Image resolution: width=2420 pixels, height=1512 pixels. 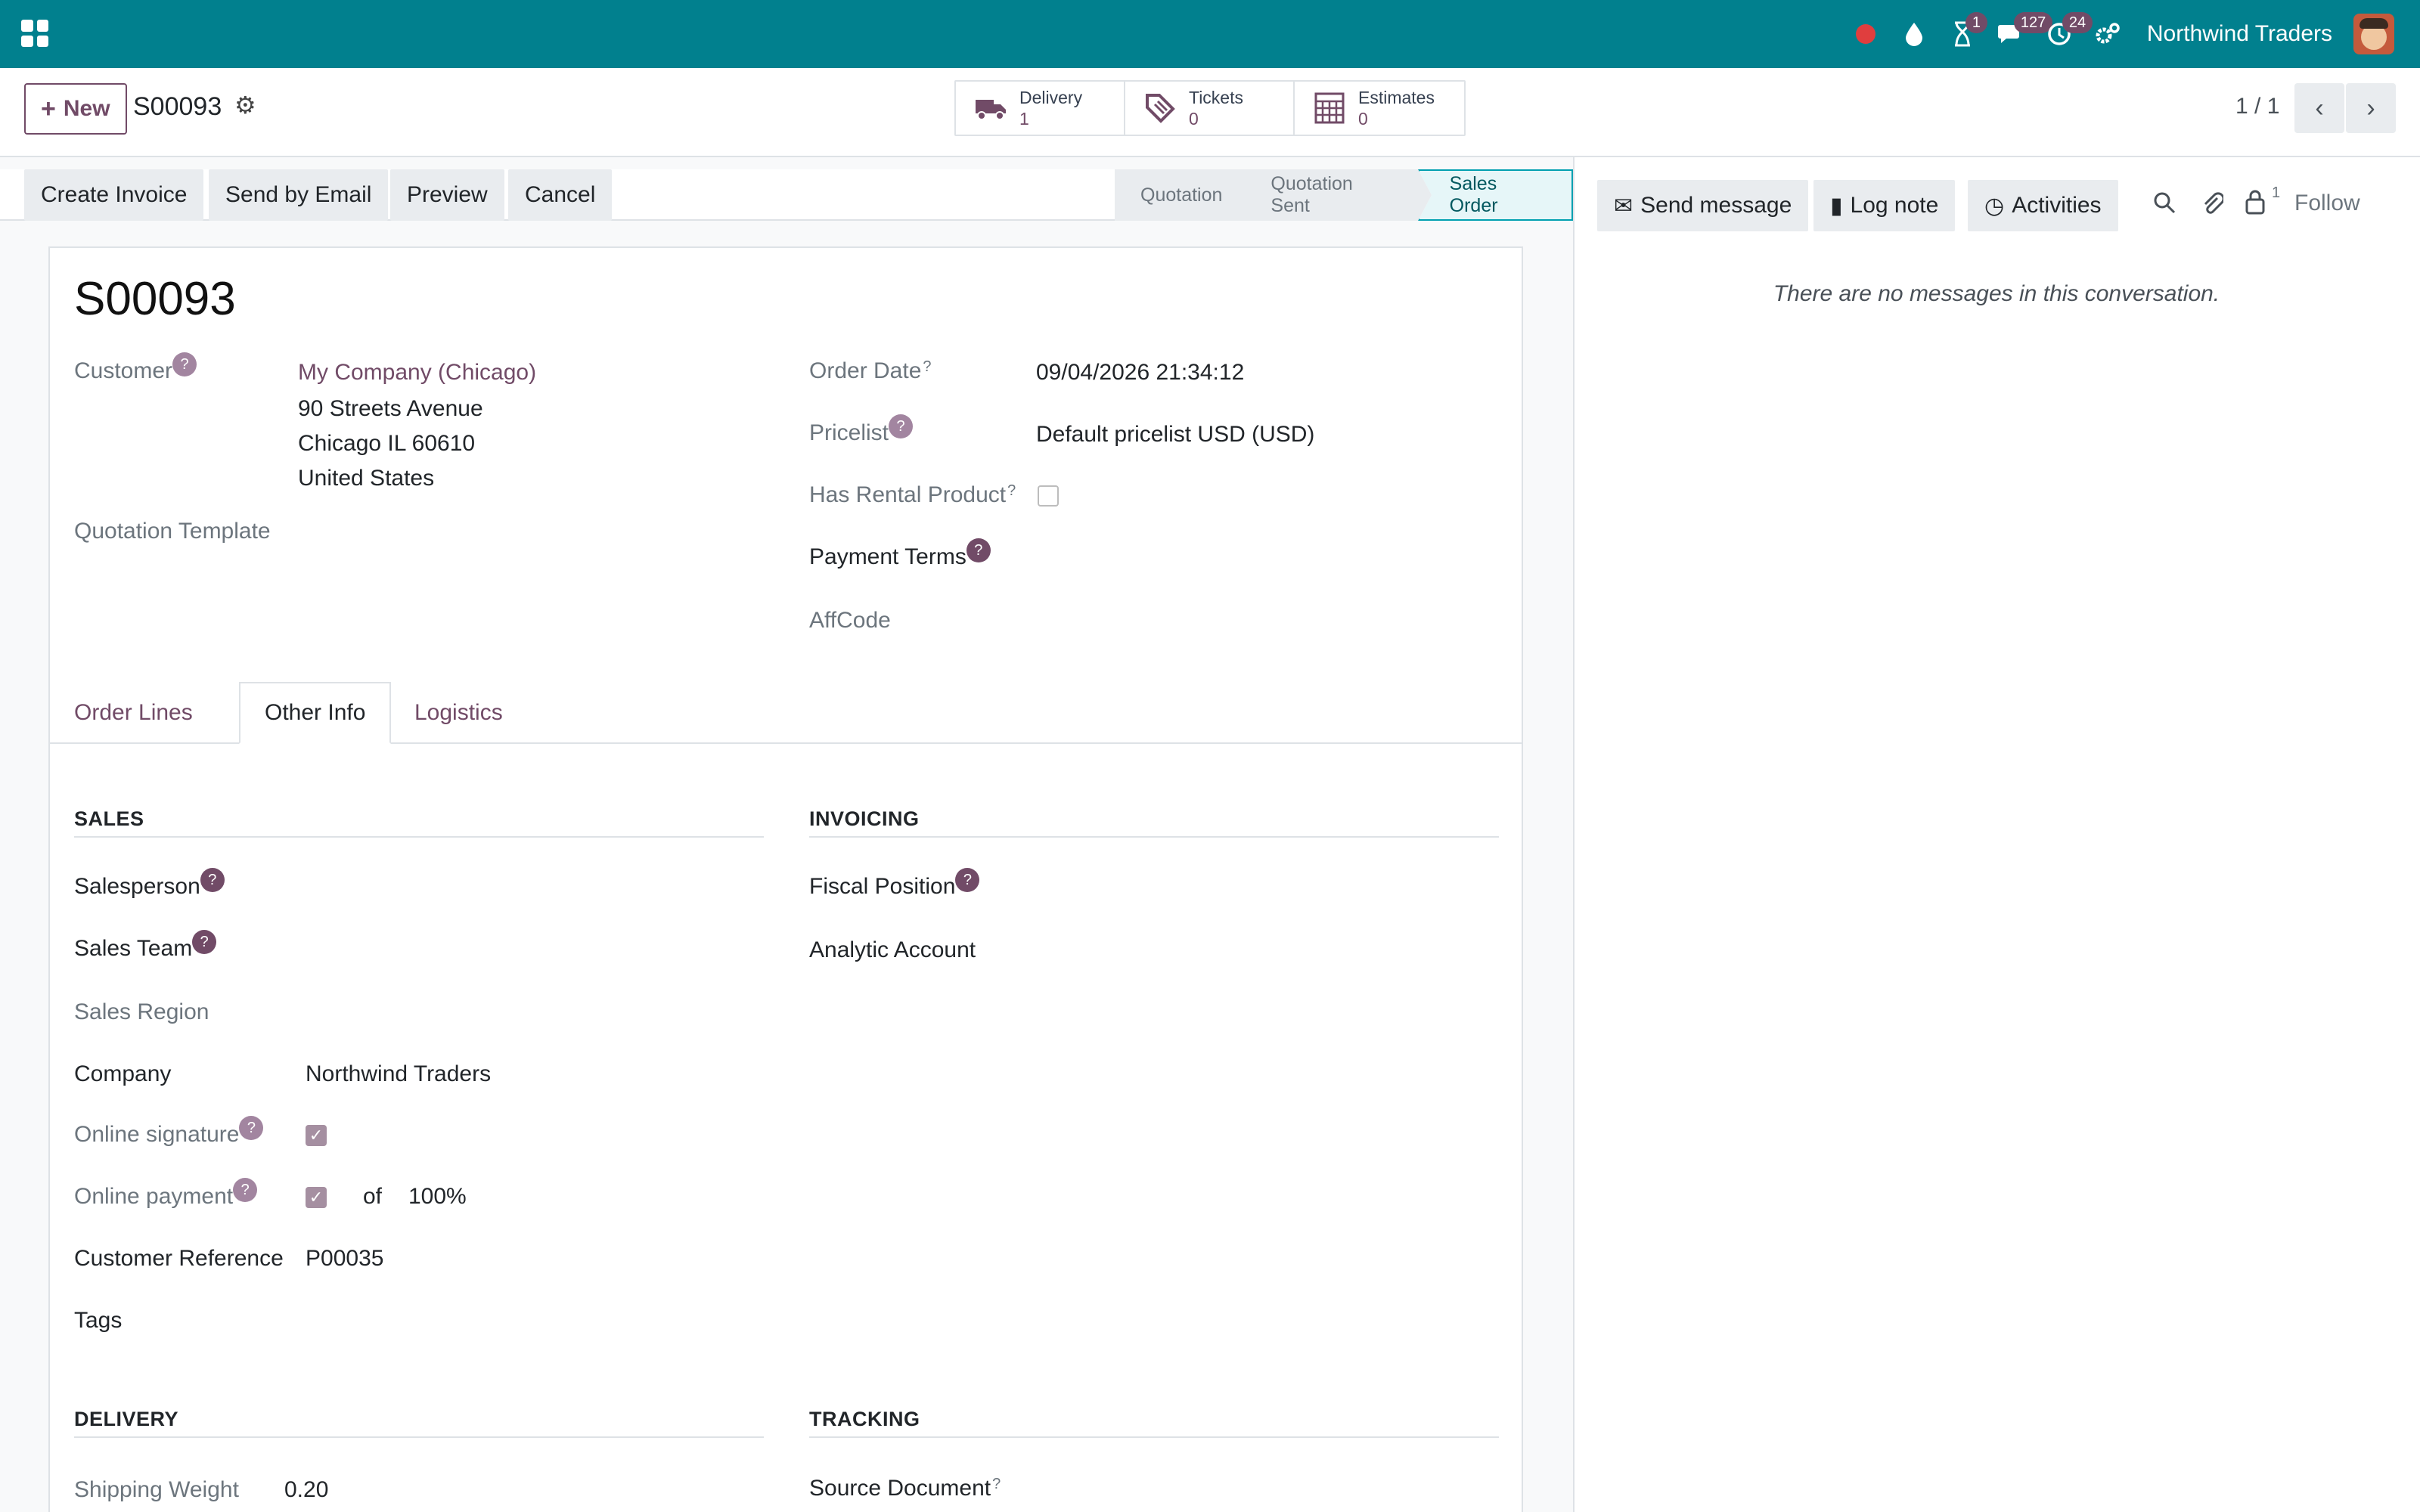 What do you see at coordinates (560, 195) in the screenshot?
I see `cancel-button: Cancel` at bounding box center [560, 195].